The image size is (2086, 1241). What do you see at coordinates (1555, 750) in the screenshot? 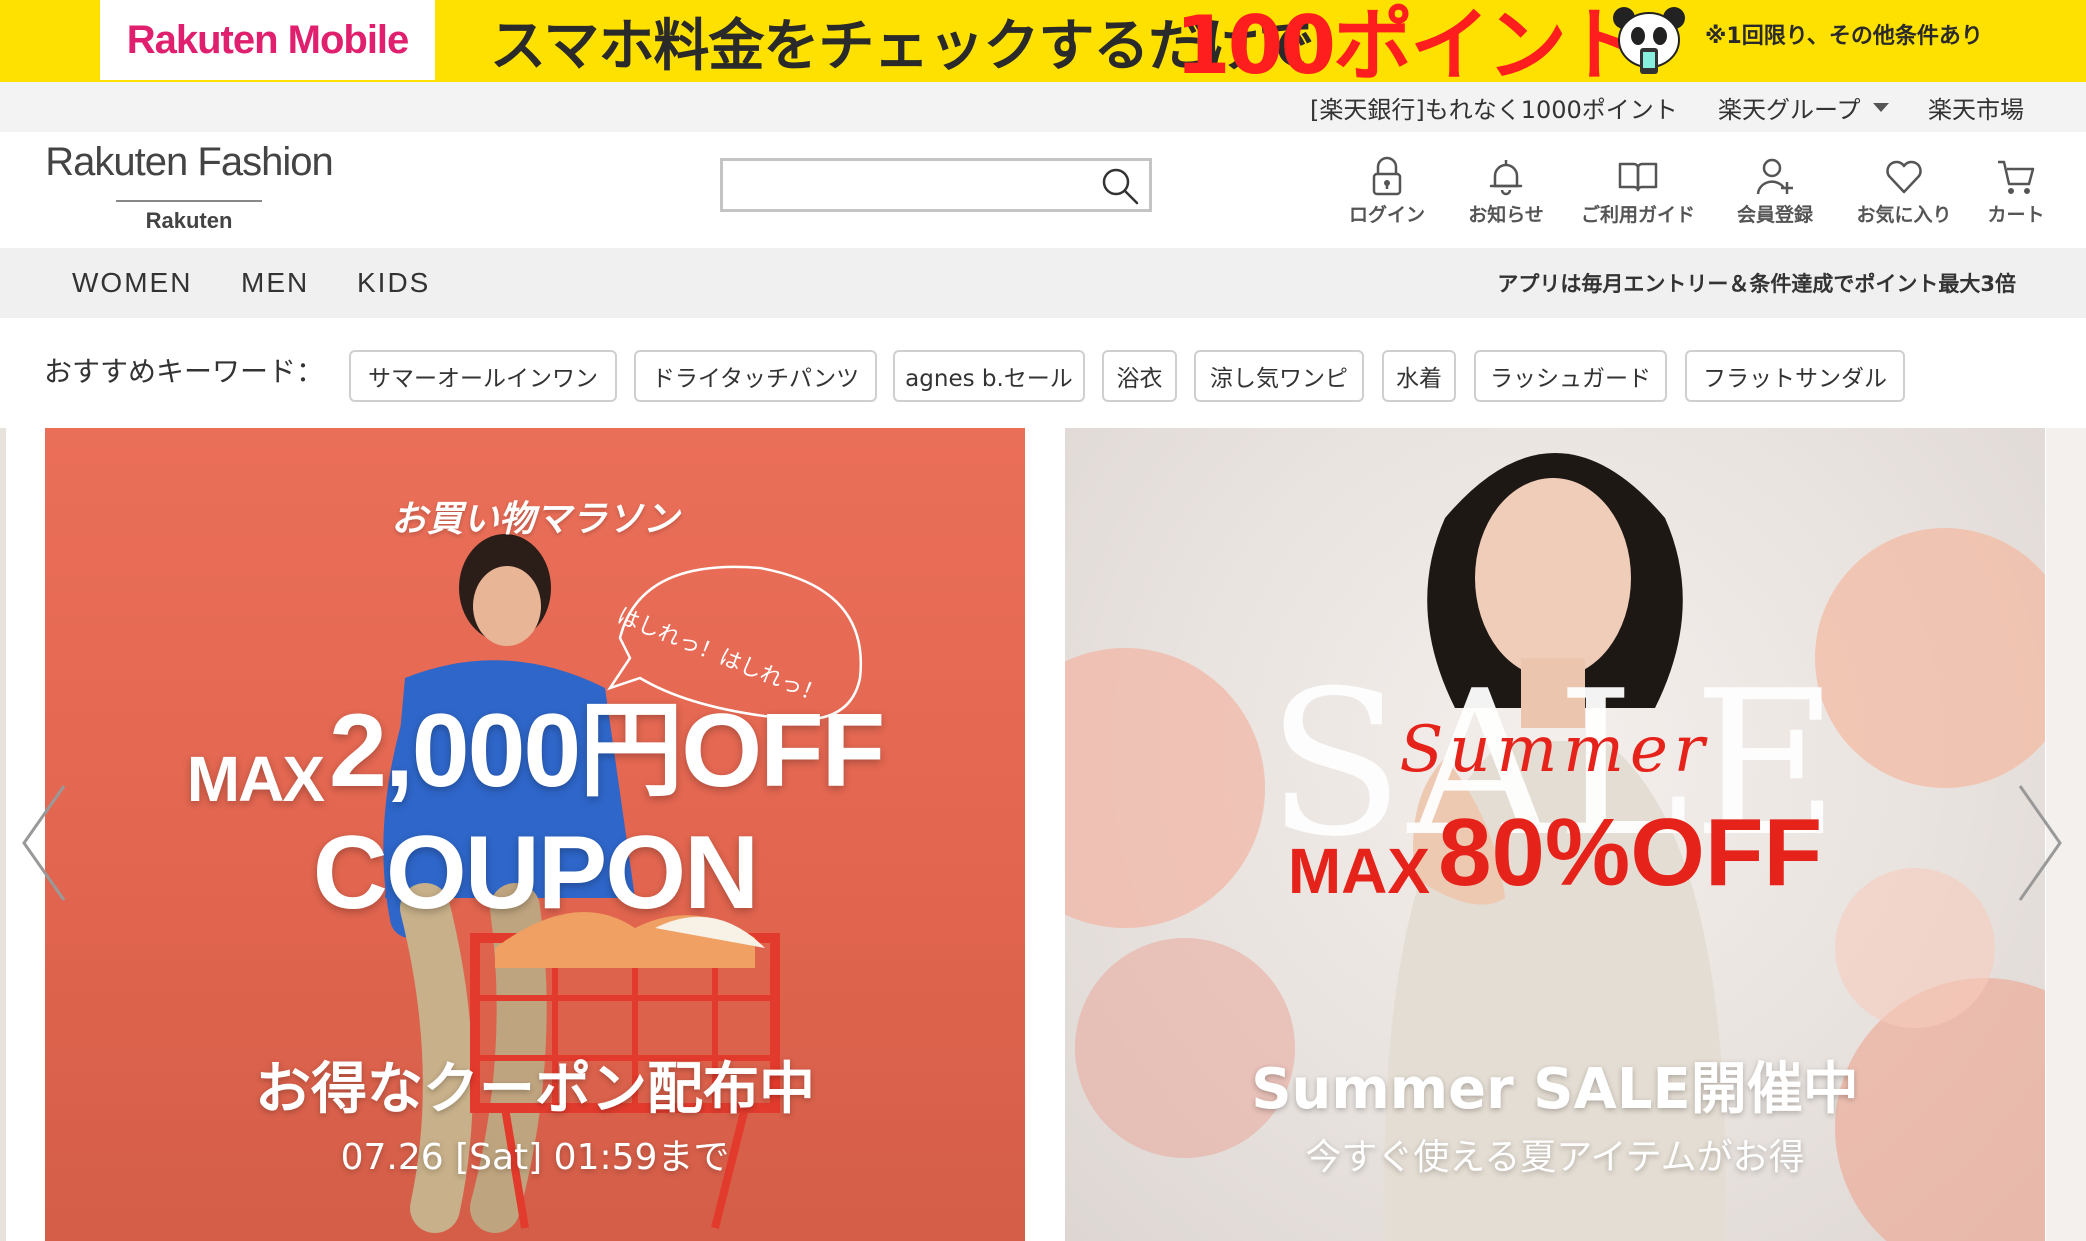
I see `sale-script-word: Summer` at bounding box center [1555, 750].